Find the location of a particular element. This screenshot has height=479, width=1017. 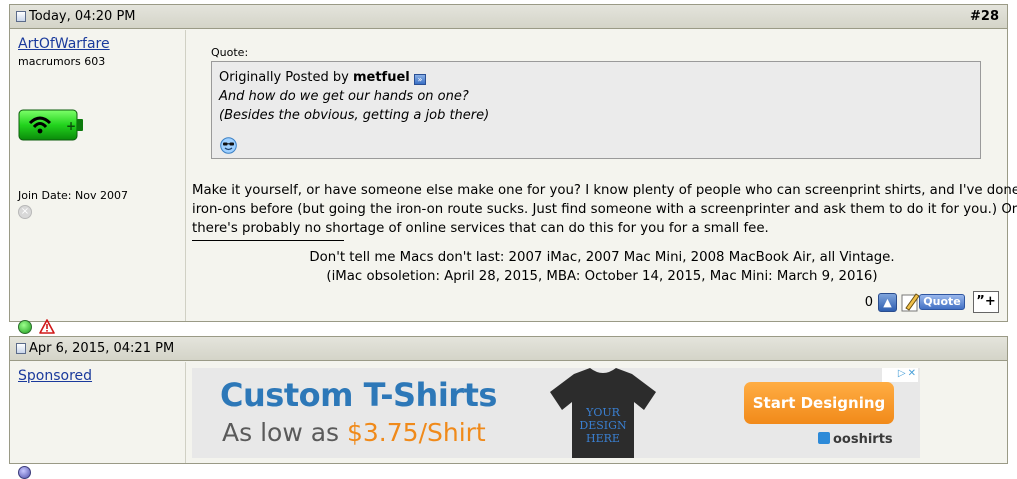

quote-author: metfuel is located at coordinates (381, 77).